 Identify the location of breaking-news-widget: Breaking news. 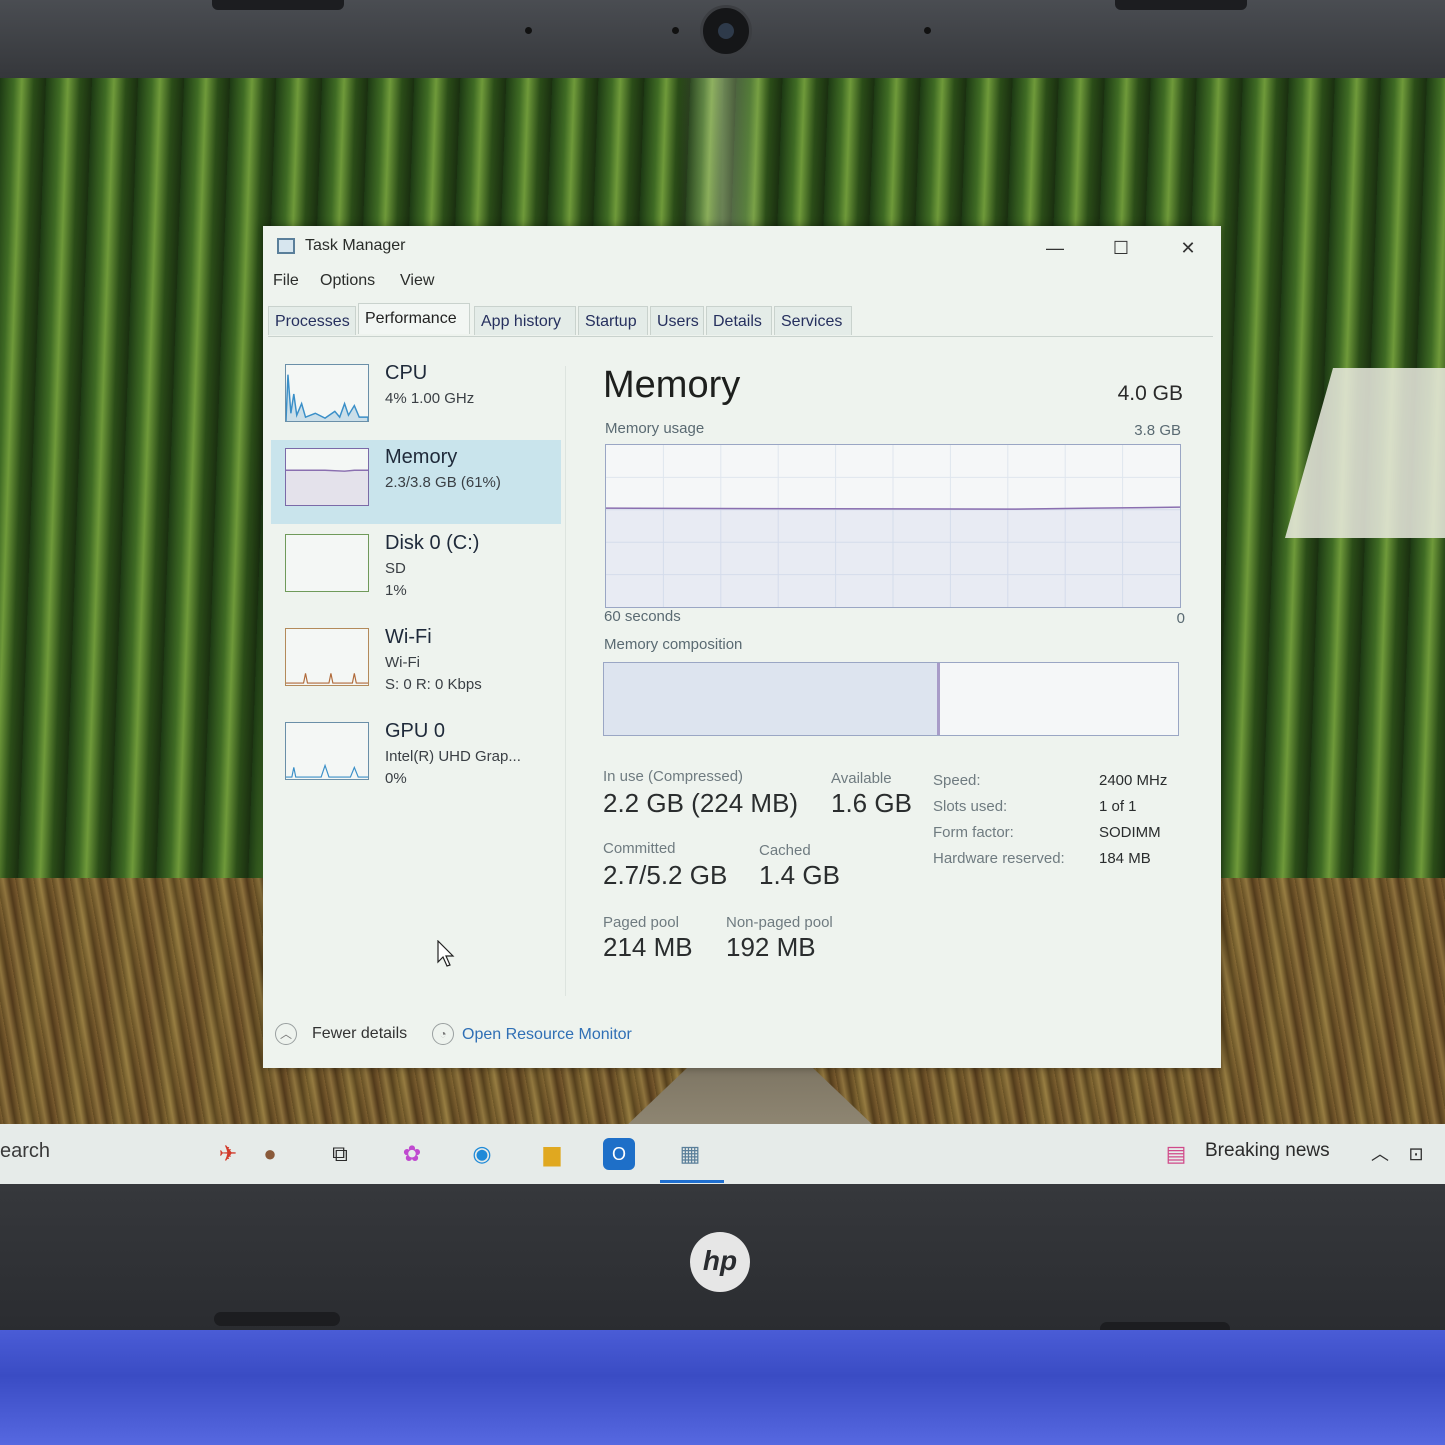
(1267, 1151).